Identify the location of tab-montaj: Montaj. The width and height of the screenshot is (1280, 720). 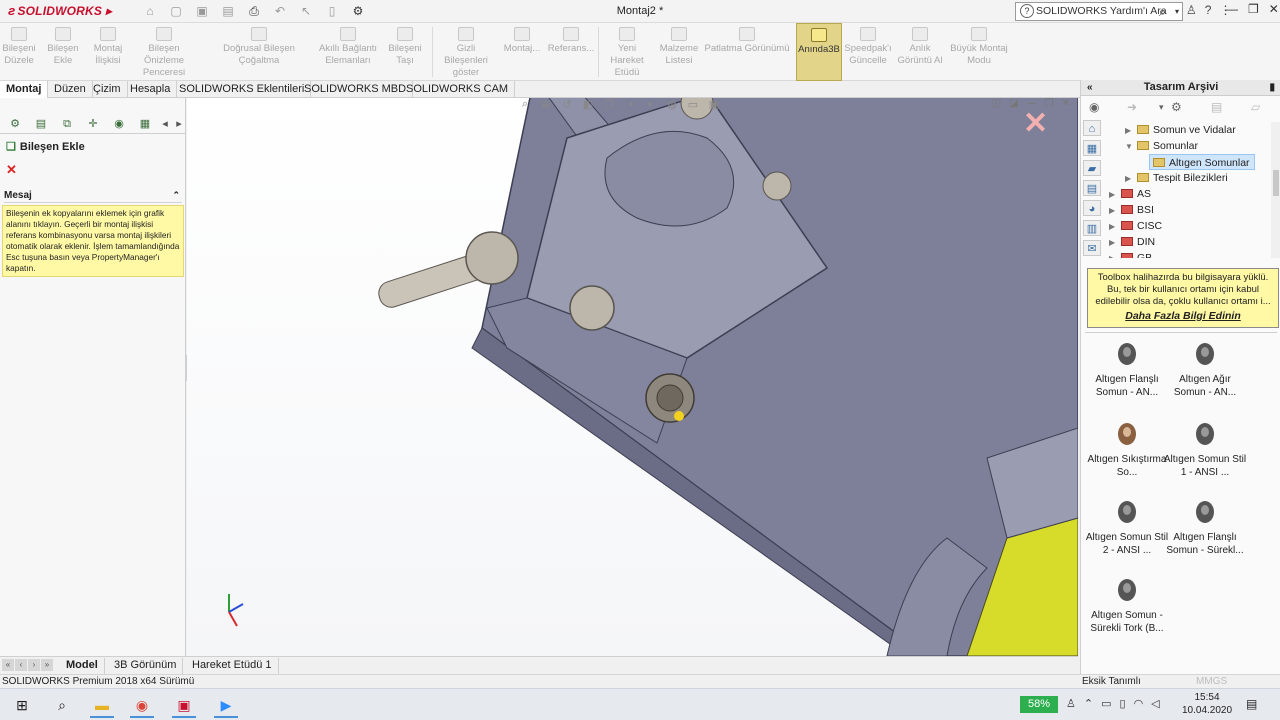
(24, 89).